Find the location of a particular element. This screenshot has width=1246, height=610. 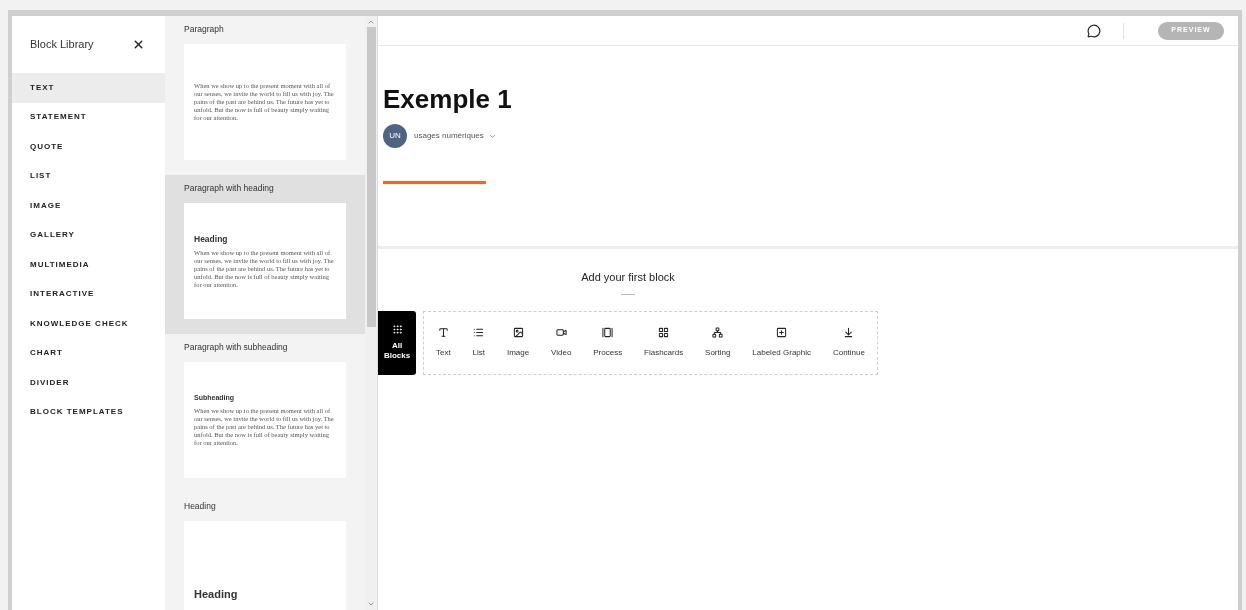

template-name: Paragraph with subheading is located at coordinates (236, 347).